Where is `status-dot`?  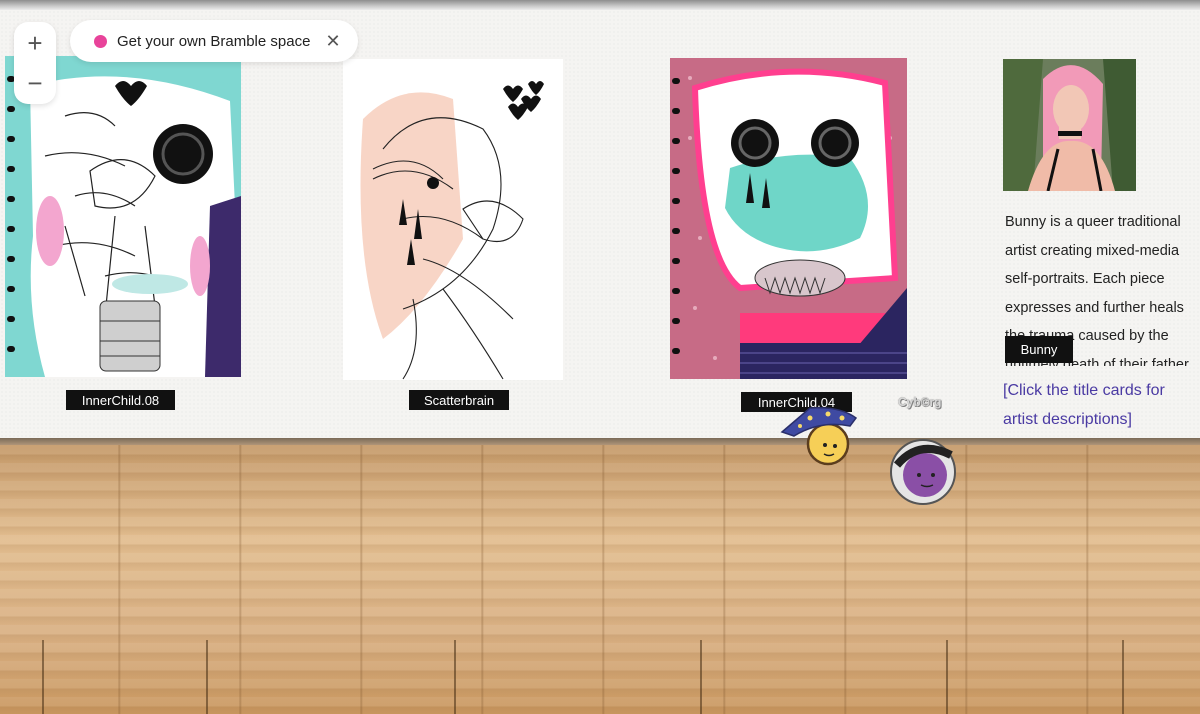 status-dot is located at coordinates (100, 41).